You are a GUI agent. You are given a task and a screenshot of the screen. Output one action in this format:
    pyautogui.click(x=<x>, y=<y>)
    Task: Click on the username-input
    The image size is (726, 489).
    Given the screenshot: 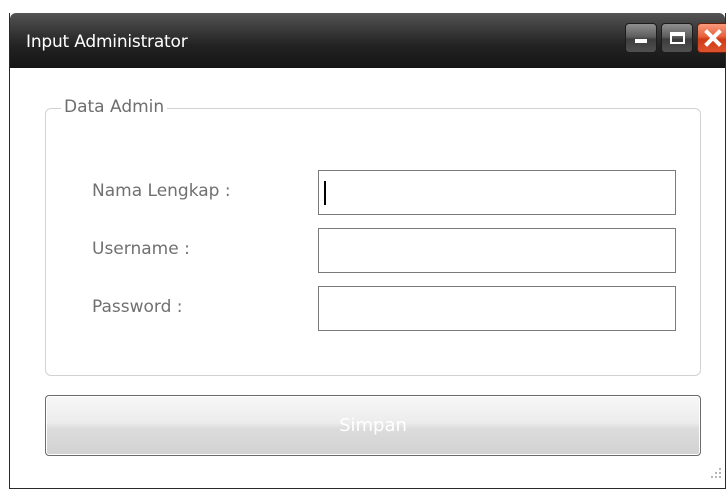 What is the action you would take?
    pyautogui.click(x=497, y=250)
    